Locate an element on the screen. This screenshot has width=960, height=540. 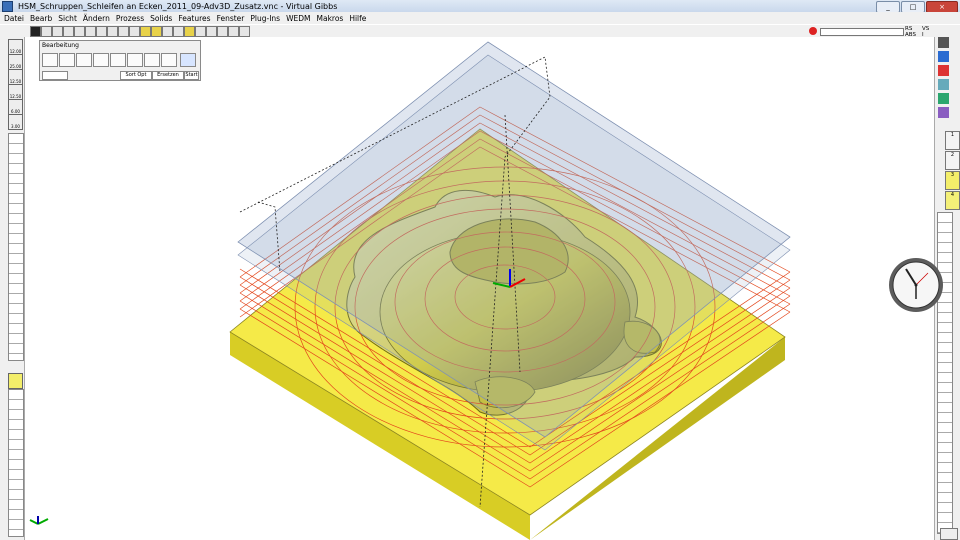
tool-list-panel: 12.00 25.00 12.50 12.50 6.00 3.00 is located at coordinates (12, 288).